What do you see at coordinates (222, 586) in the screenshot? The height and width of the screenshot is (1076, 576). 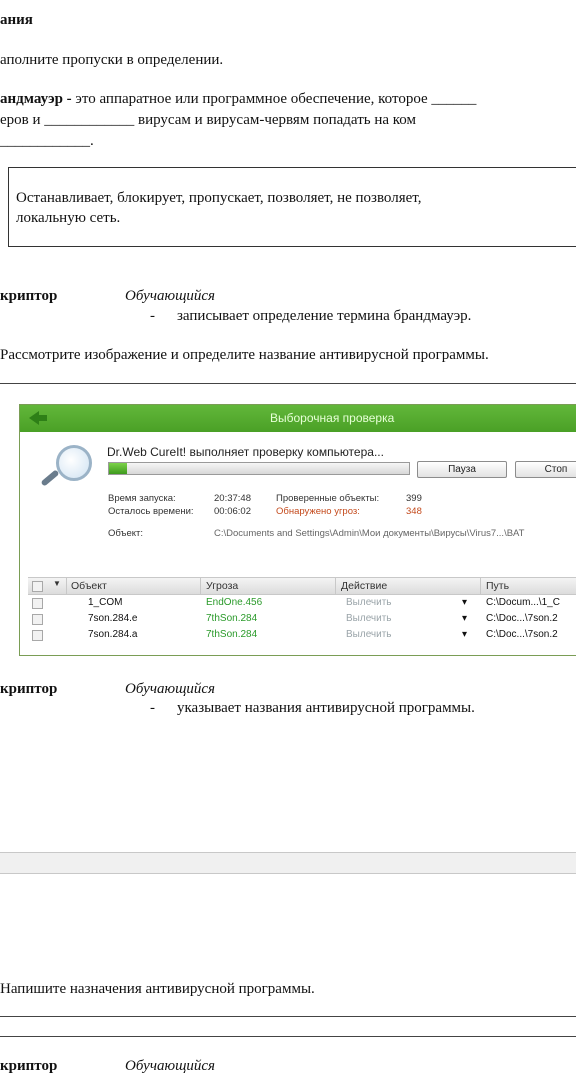 I see `column-threat: Угроза` at bounding box center [222, 586].